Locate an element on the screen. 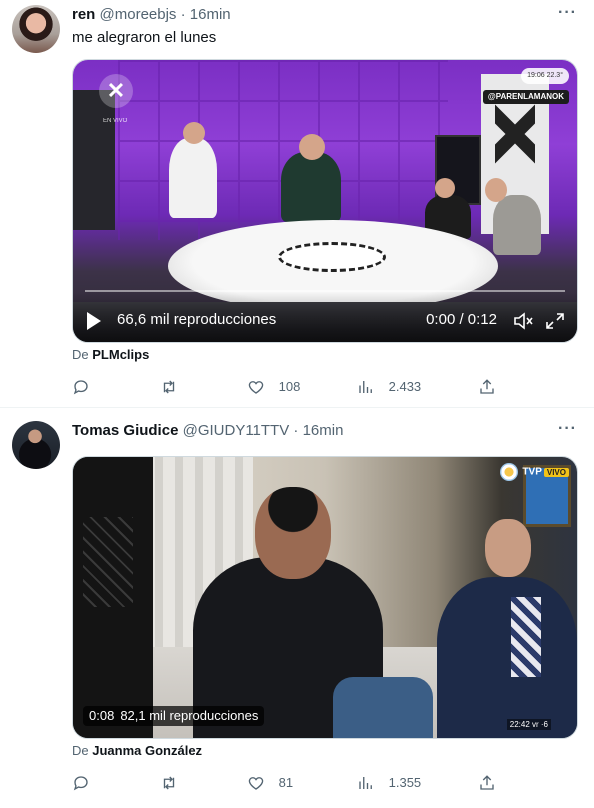  video-time: 0:00 / 0:12 is located at coordinates (461, 319).